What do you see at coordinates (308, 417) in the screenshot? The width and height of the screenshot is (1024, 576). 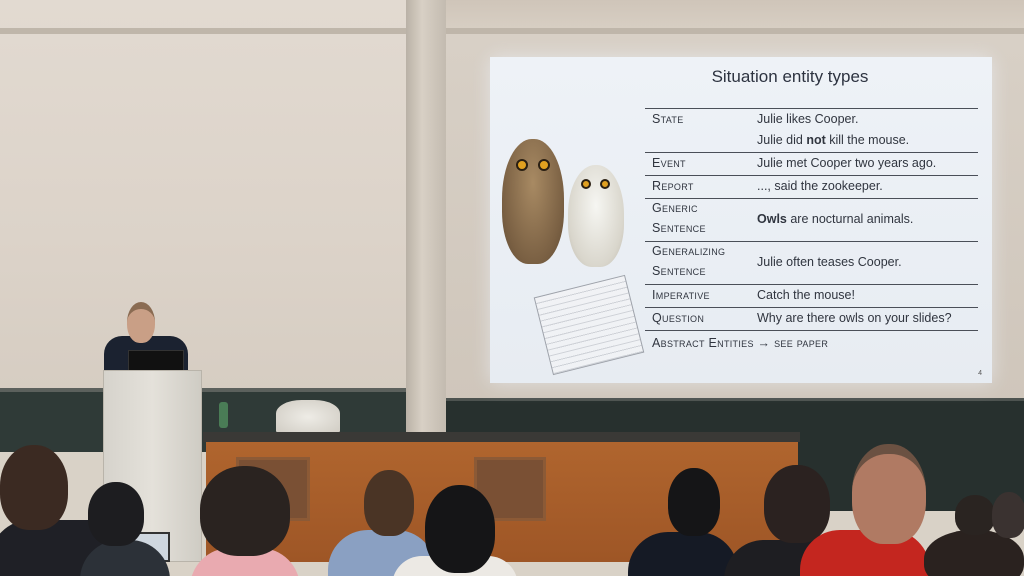 I see `white-cloth` at bounding box center [308, 417].